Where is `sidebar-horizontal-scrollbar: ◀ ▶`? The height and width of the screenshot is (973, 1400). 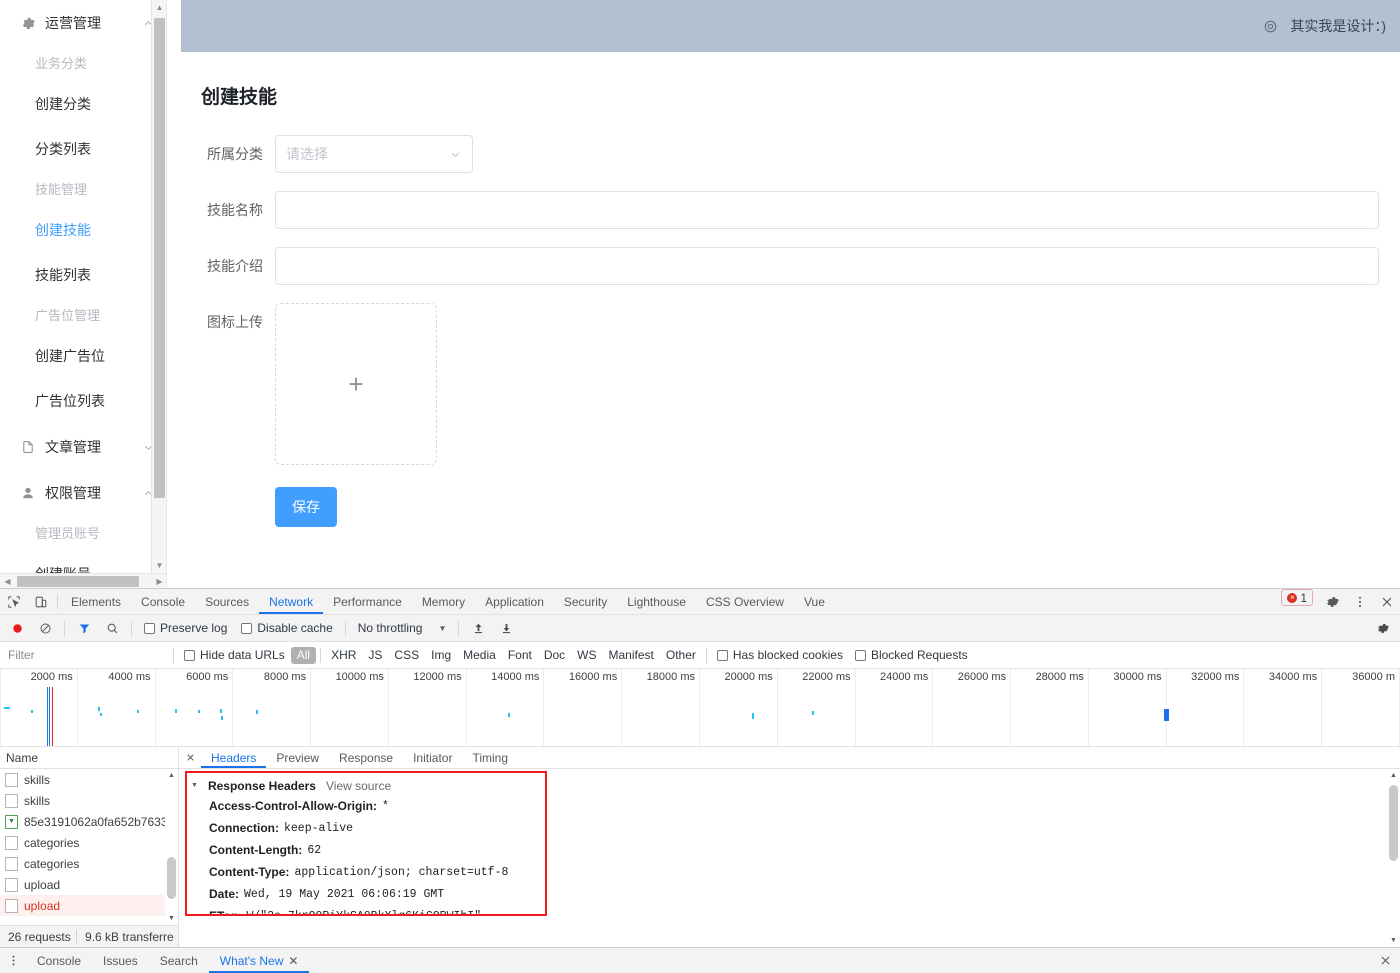
sidebar-horizontal-scrollbar: ◀ ▶ is located at coordinates (83, 580).